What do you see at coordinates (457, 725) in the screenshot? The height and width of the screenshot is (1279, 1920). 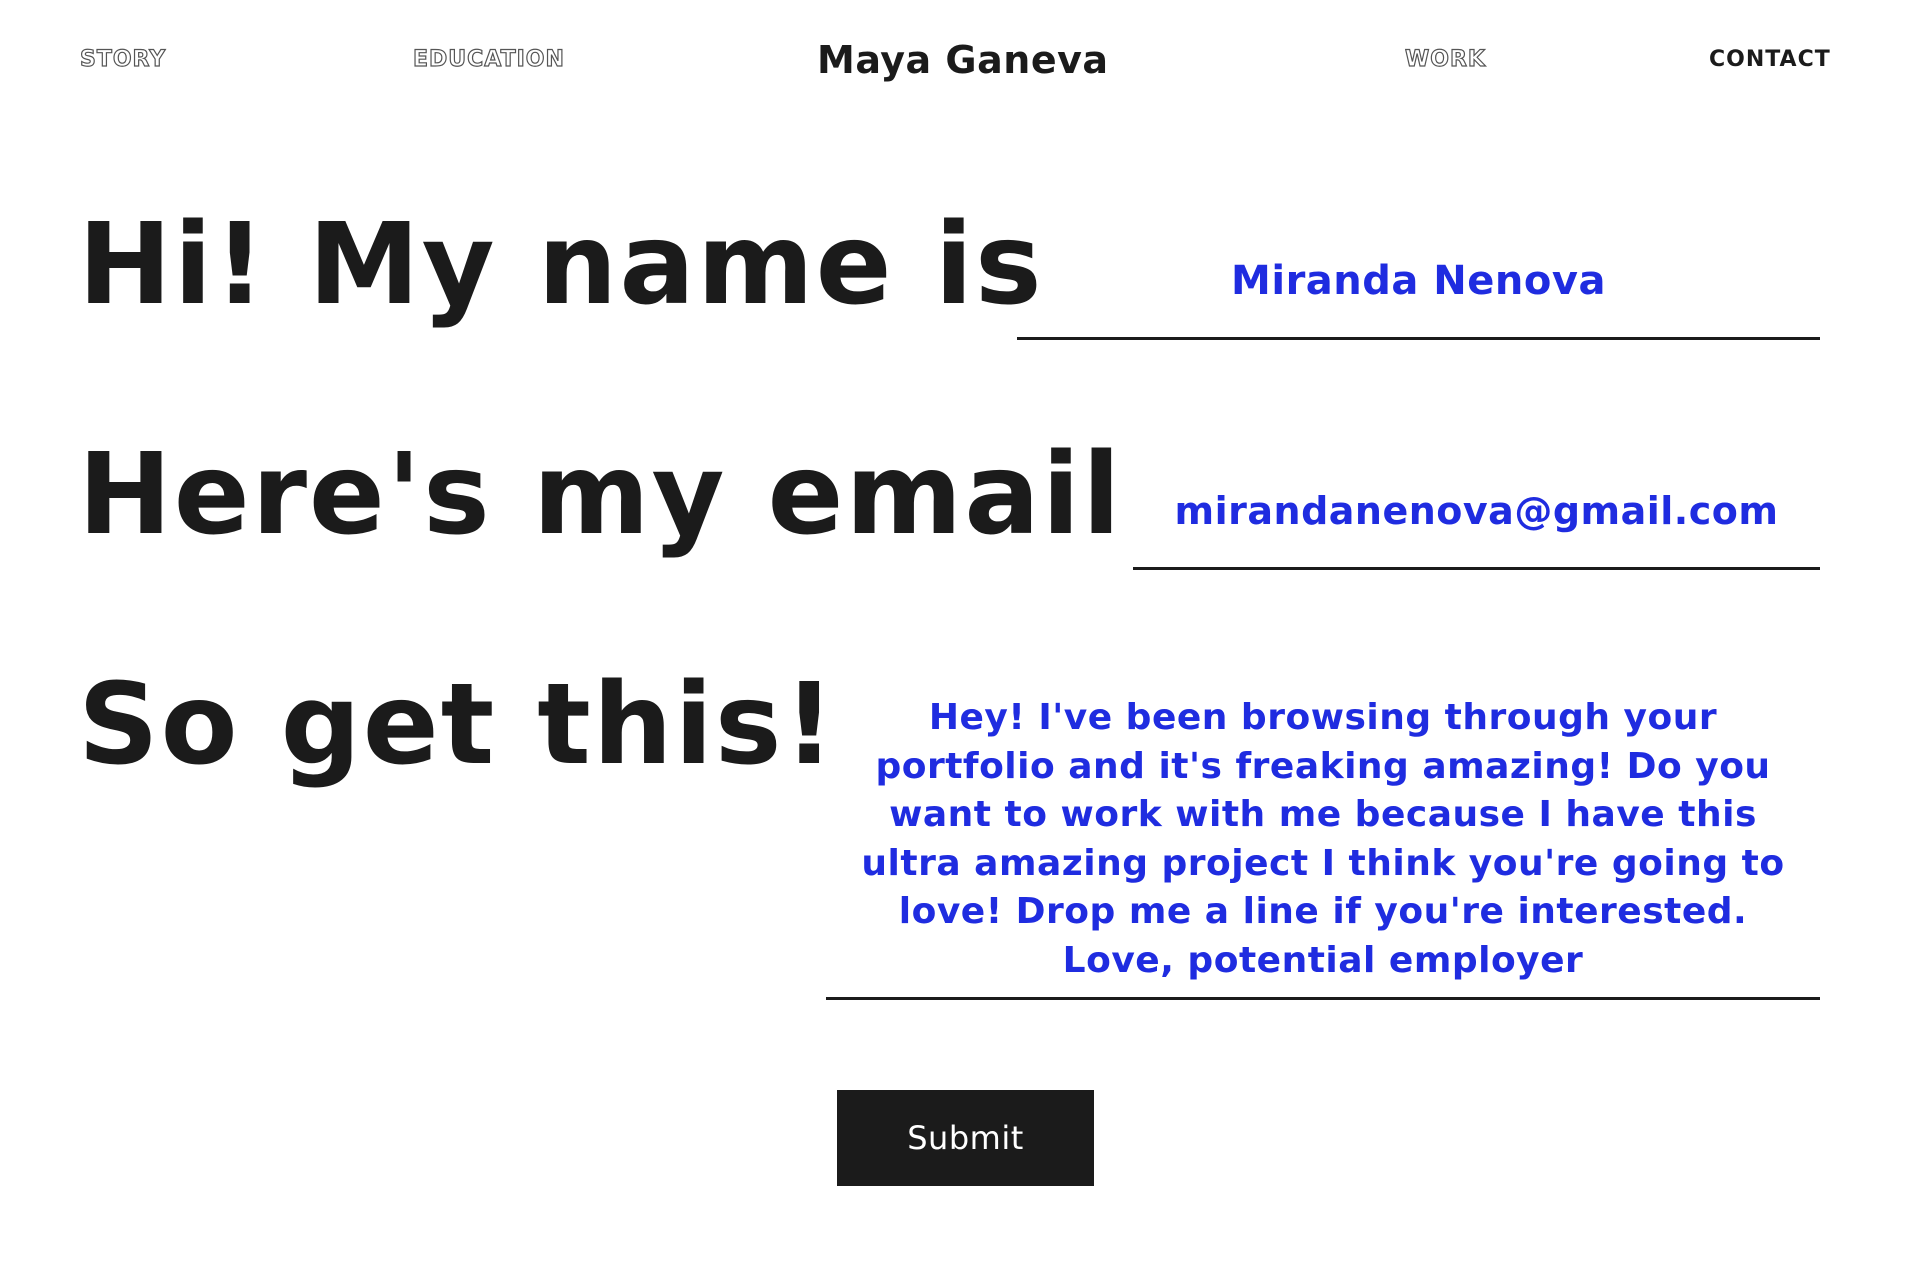 I see `message-prompt-heading: So get this!` at bounding box center [457, 725].